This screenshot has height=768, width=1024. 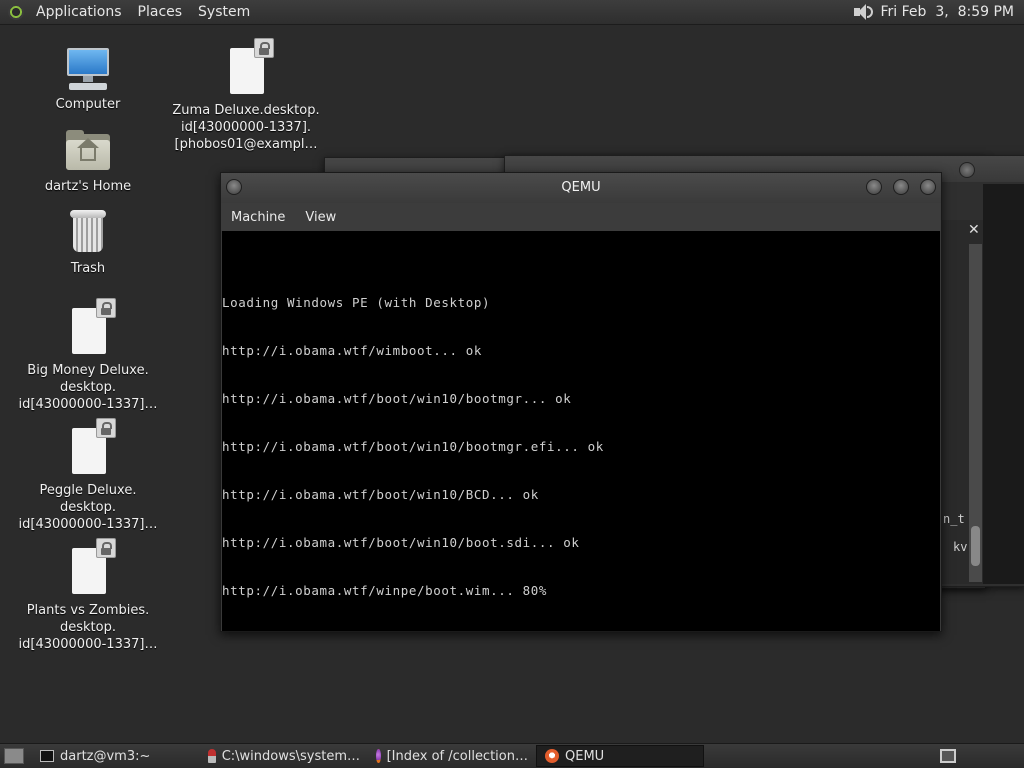 I want to click on terminal-content, so click(x=1003, y=384).